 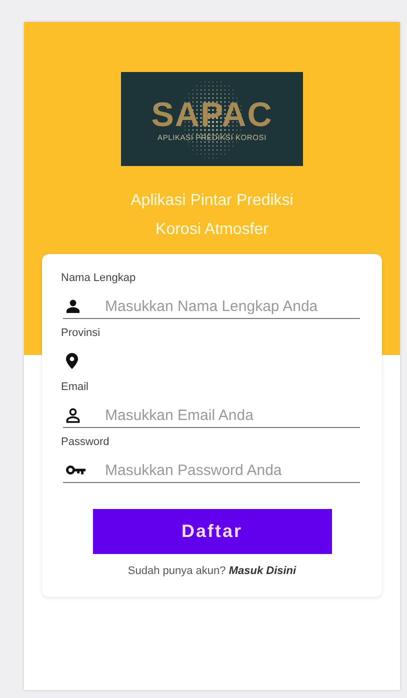 What do you see at coordinates (73, 415) in the screenshot?
I see `person-outline-icon` at bounding box center [73, 415].